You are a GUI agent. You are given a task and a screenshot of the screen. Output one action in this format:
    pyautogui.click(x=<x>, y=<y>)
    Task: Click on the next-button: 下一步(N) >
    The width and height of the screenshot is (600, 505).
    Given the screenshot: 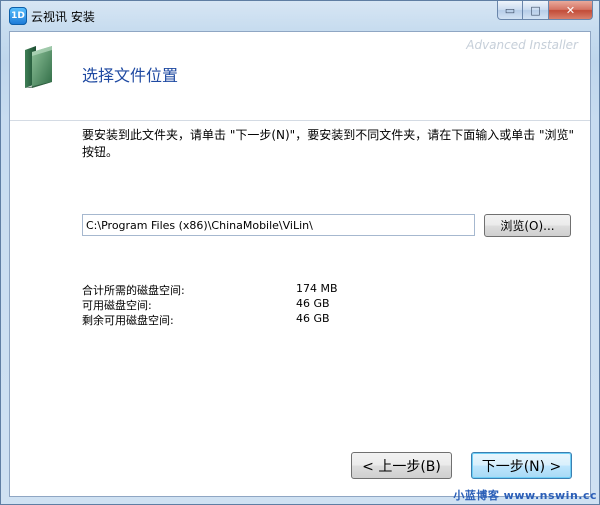 What is the action you would take?
    pyautogui.click(x=521, y=465)
    